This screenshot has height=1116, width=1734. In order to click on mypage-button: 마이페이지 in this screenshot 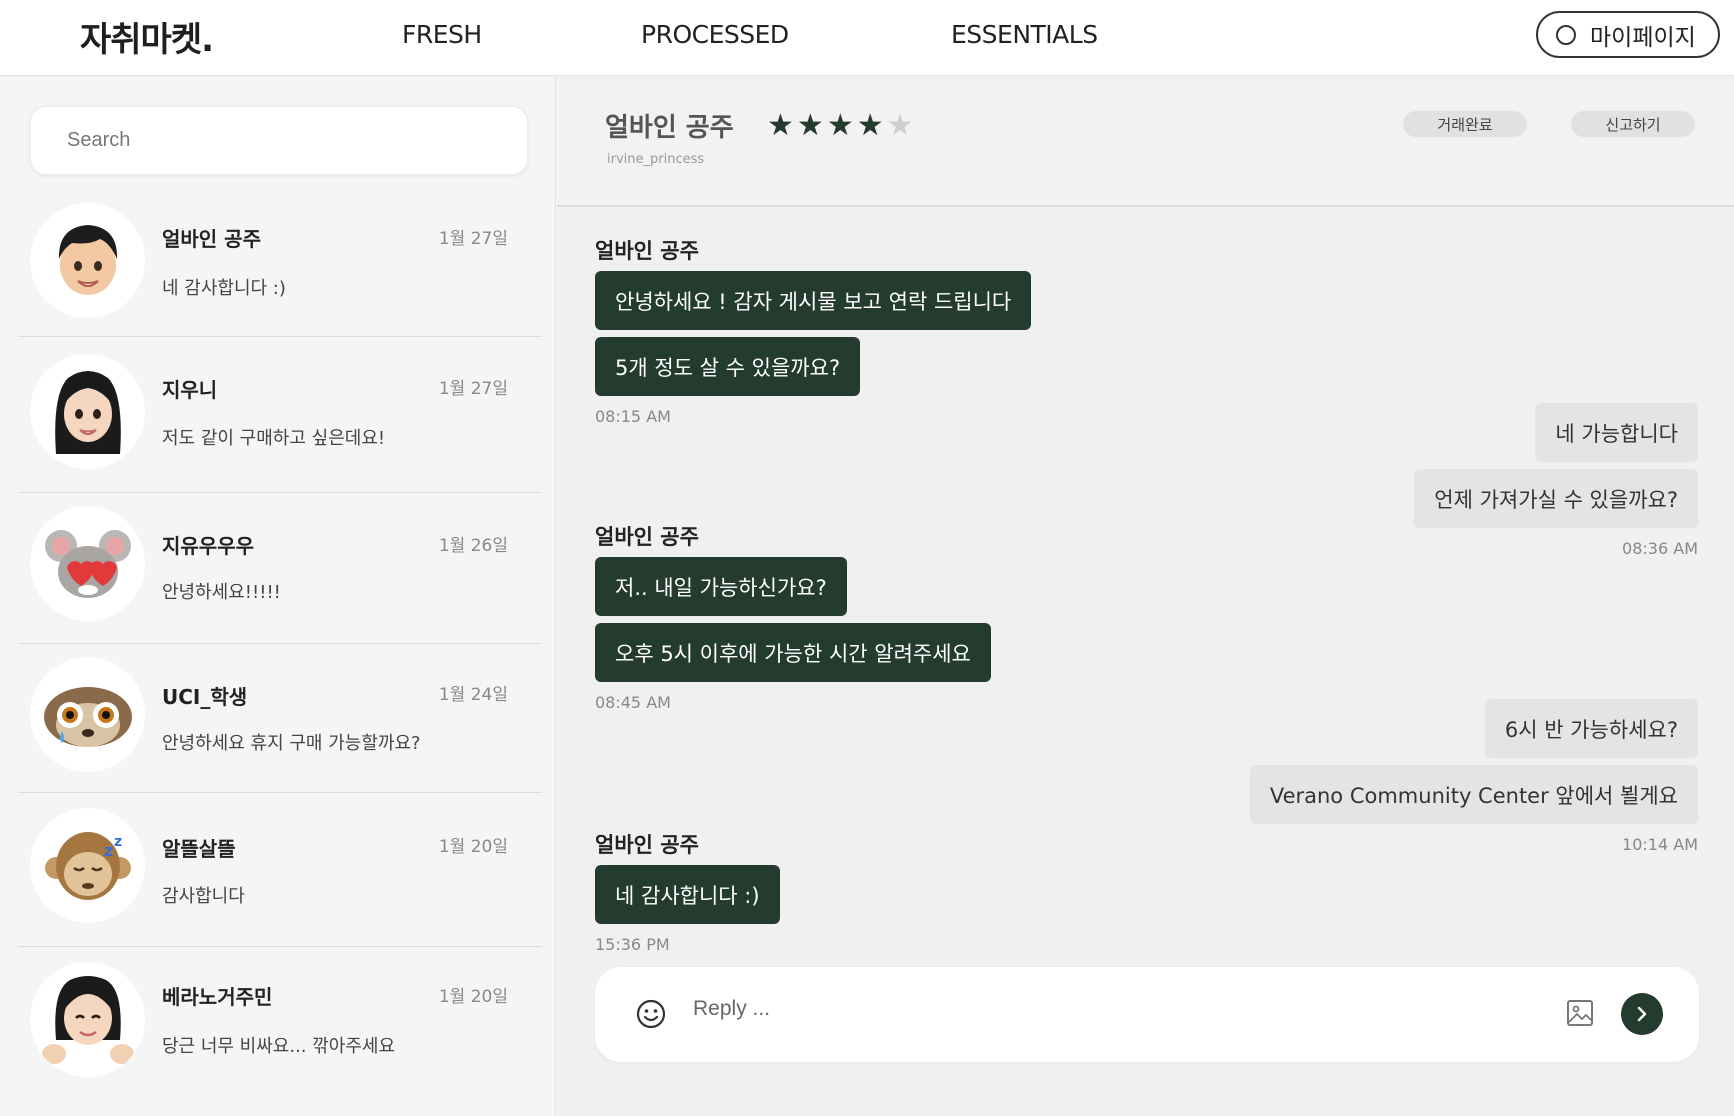, I will do `click(1628, 34)`.